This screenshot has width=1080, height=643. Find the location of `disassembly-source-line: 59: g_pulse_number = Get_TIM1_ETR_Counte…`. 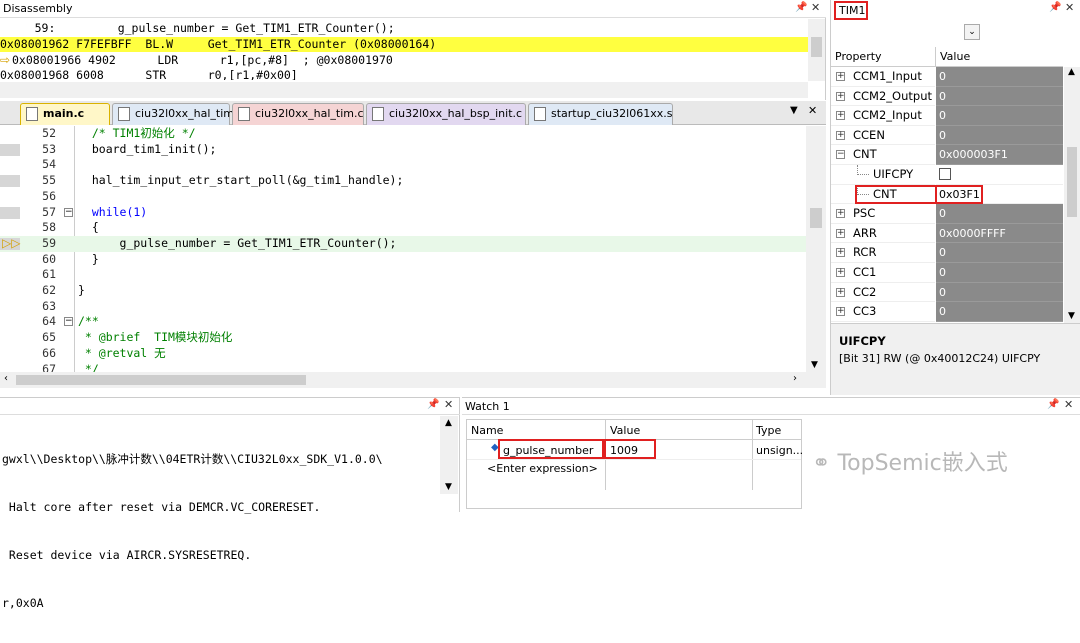

disassembly-source-line: 59: g_pulse_number = Get_TIM1_ETR_Counte… is located at coordinates (404, 28).